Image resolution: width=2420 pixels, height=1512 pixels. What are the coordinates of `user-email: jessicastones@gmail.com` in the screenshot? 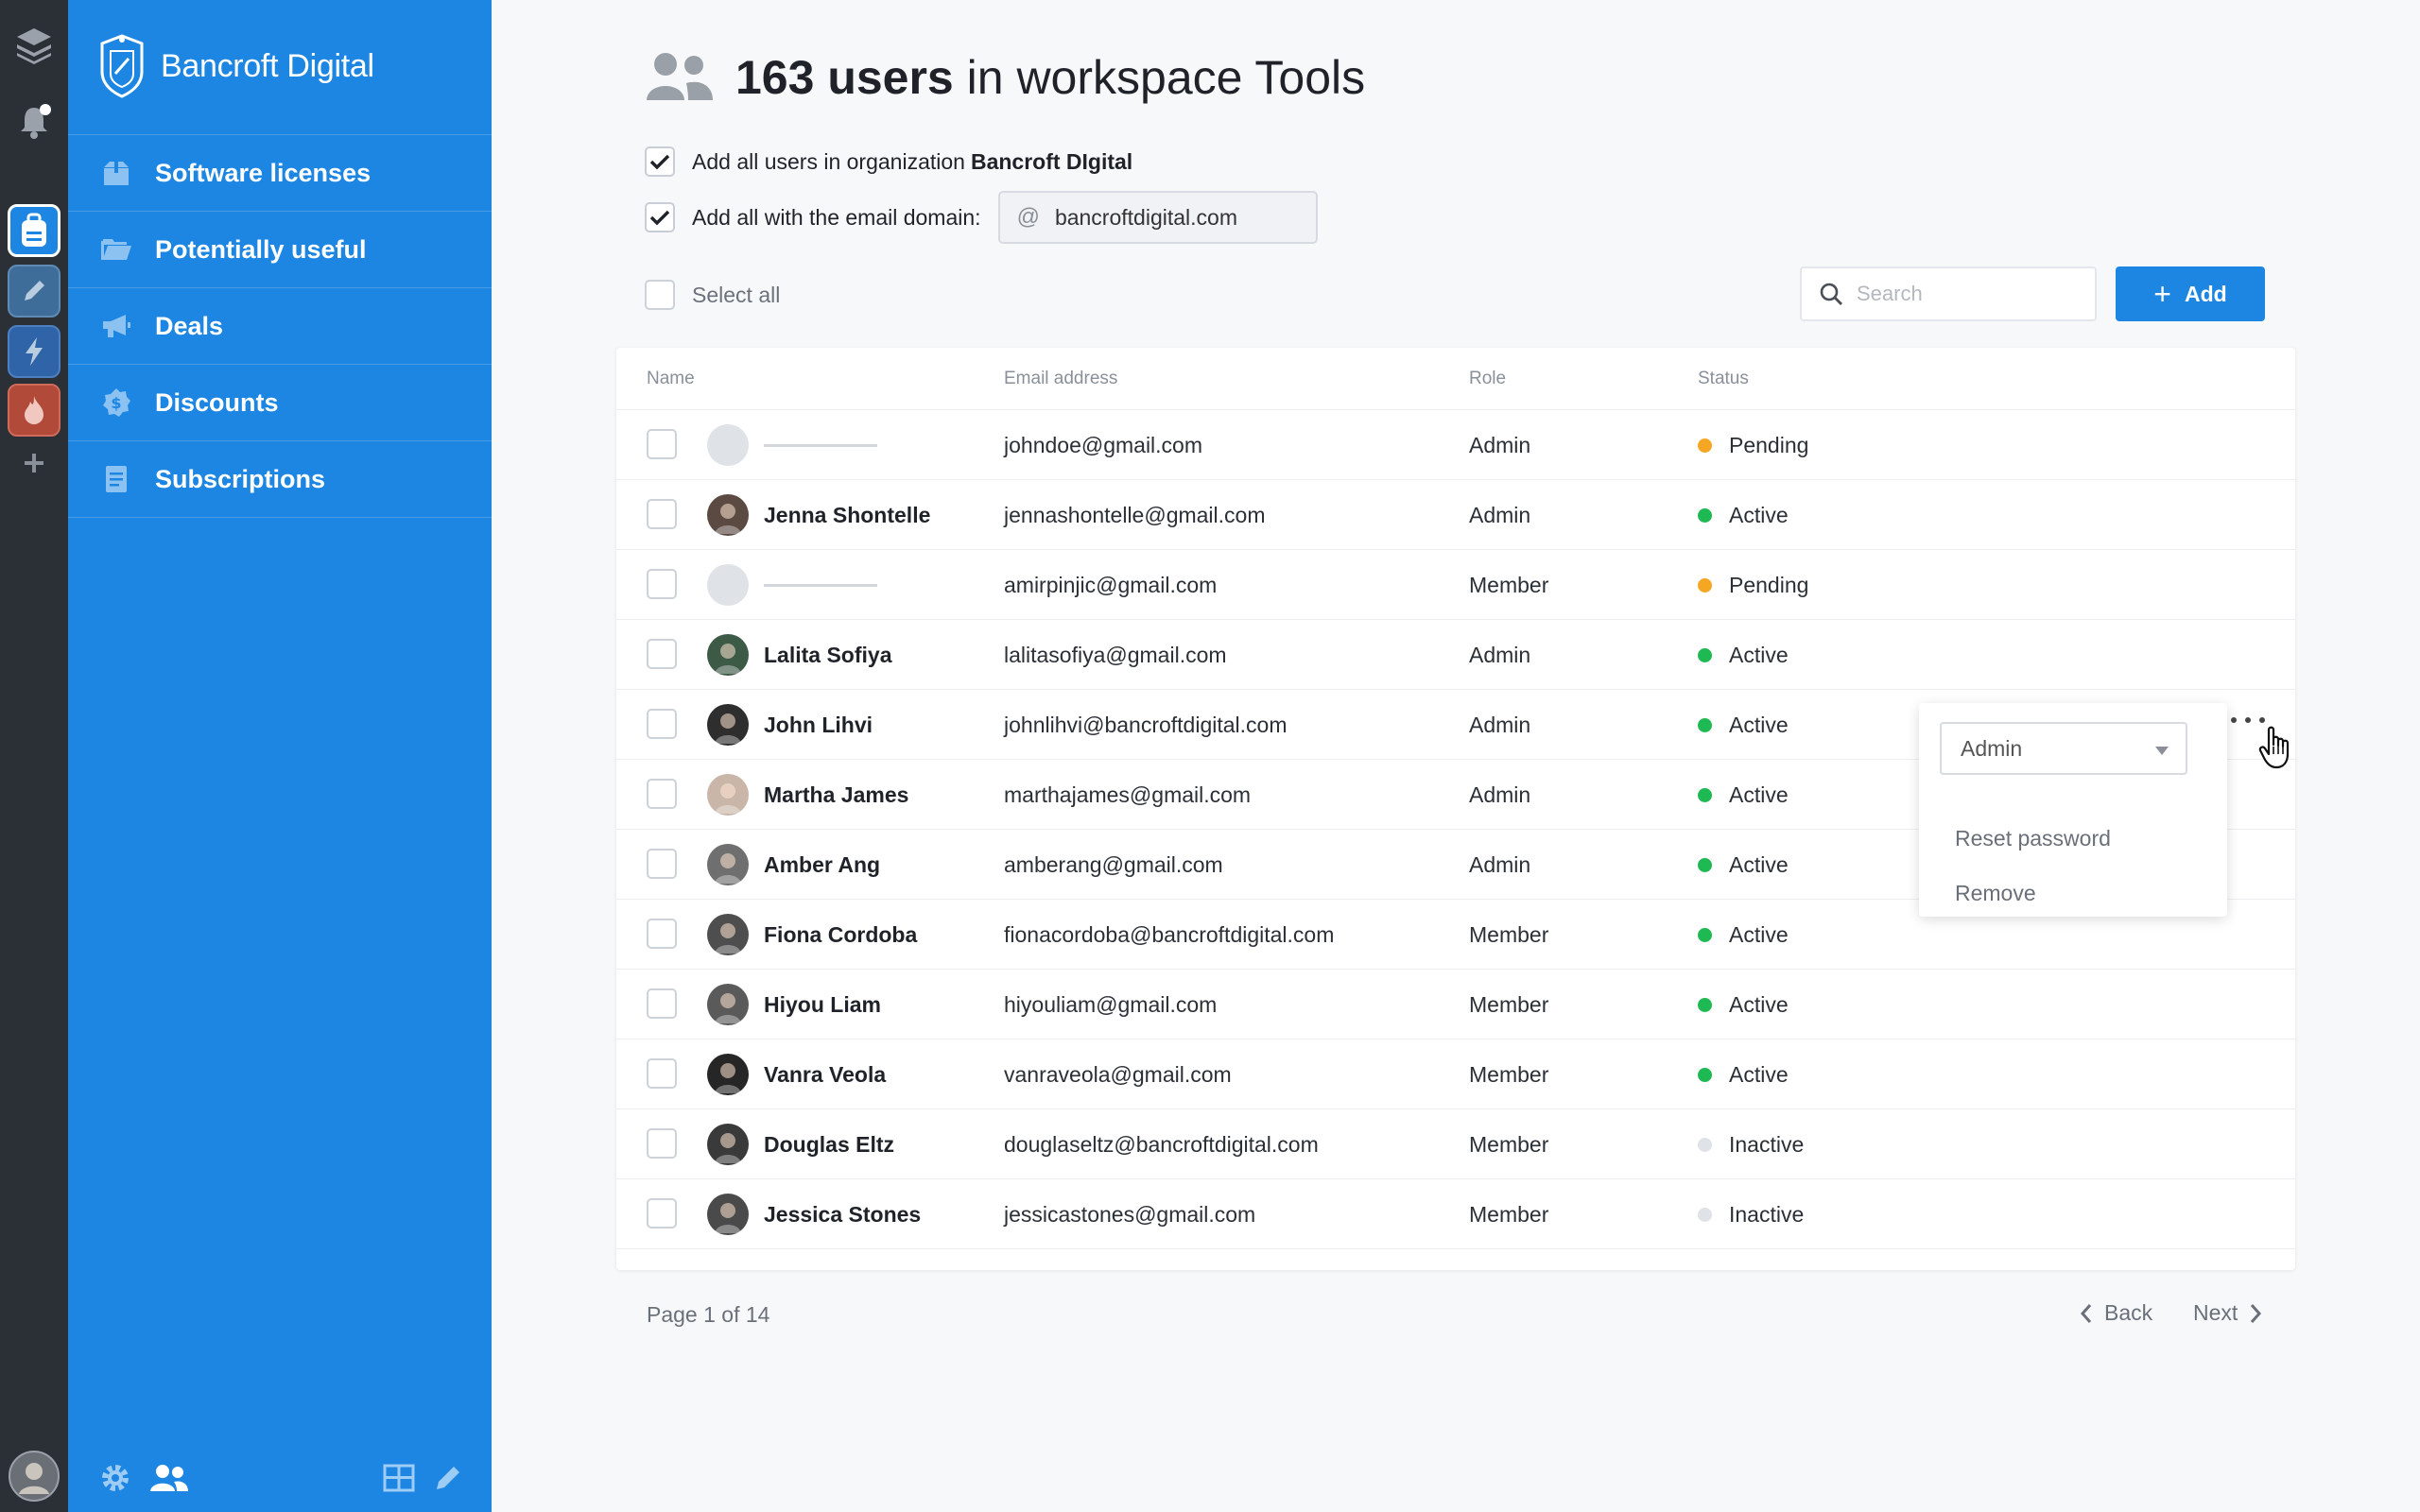 It's located at (1130, 1214).